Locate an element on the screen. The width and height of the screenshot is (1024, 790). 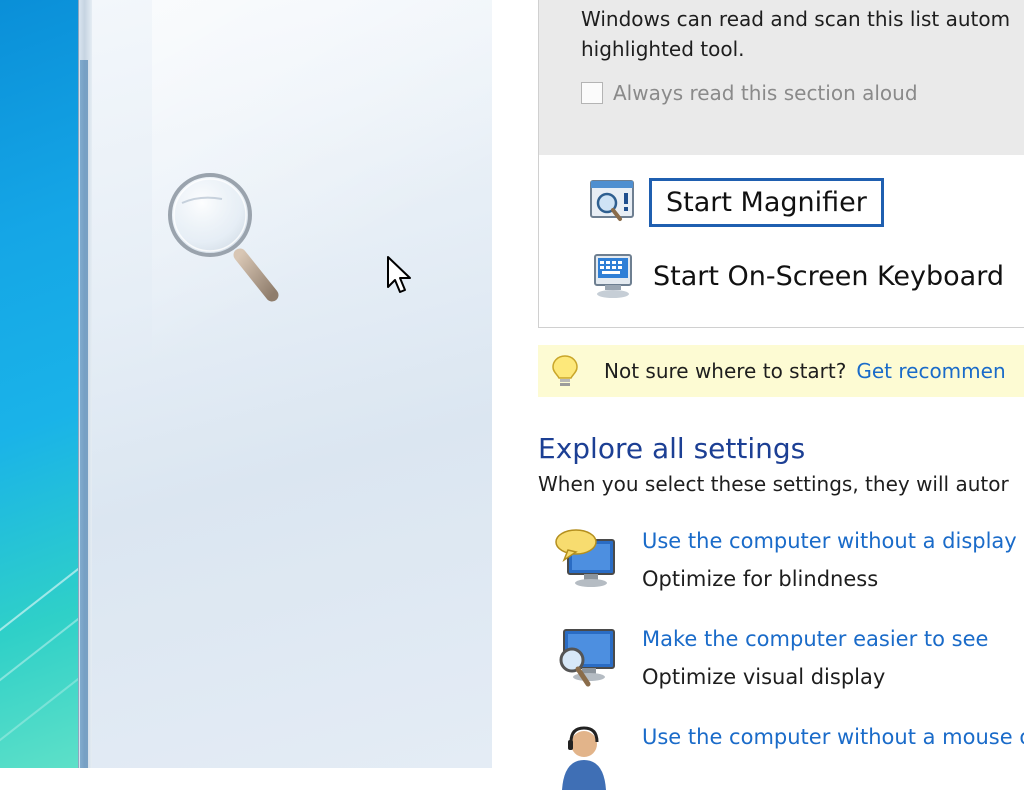
keyboard-tool-icon is located at coordinates (613, 276).